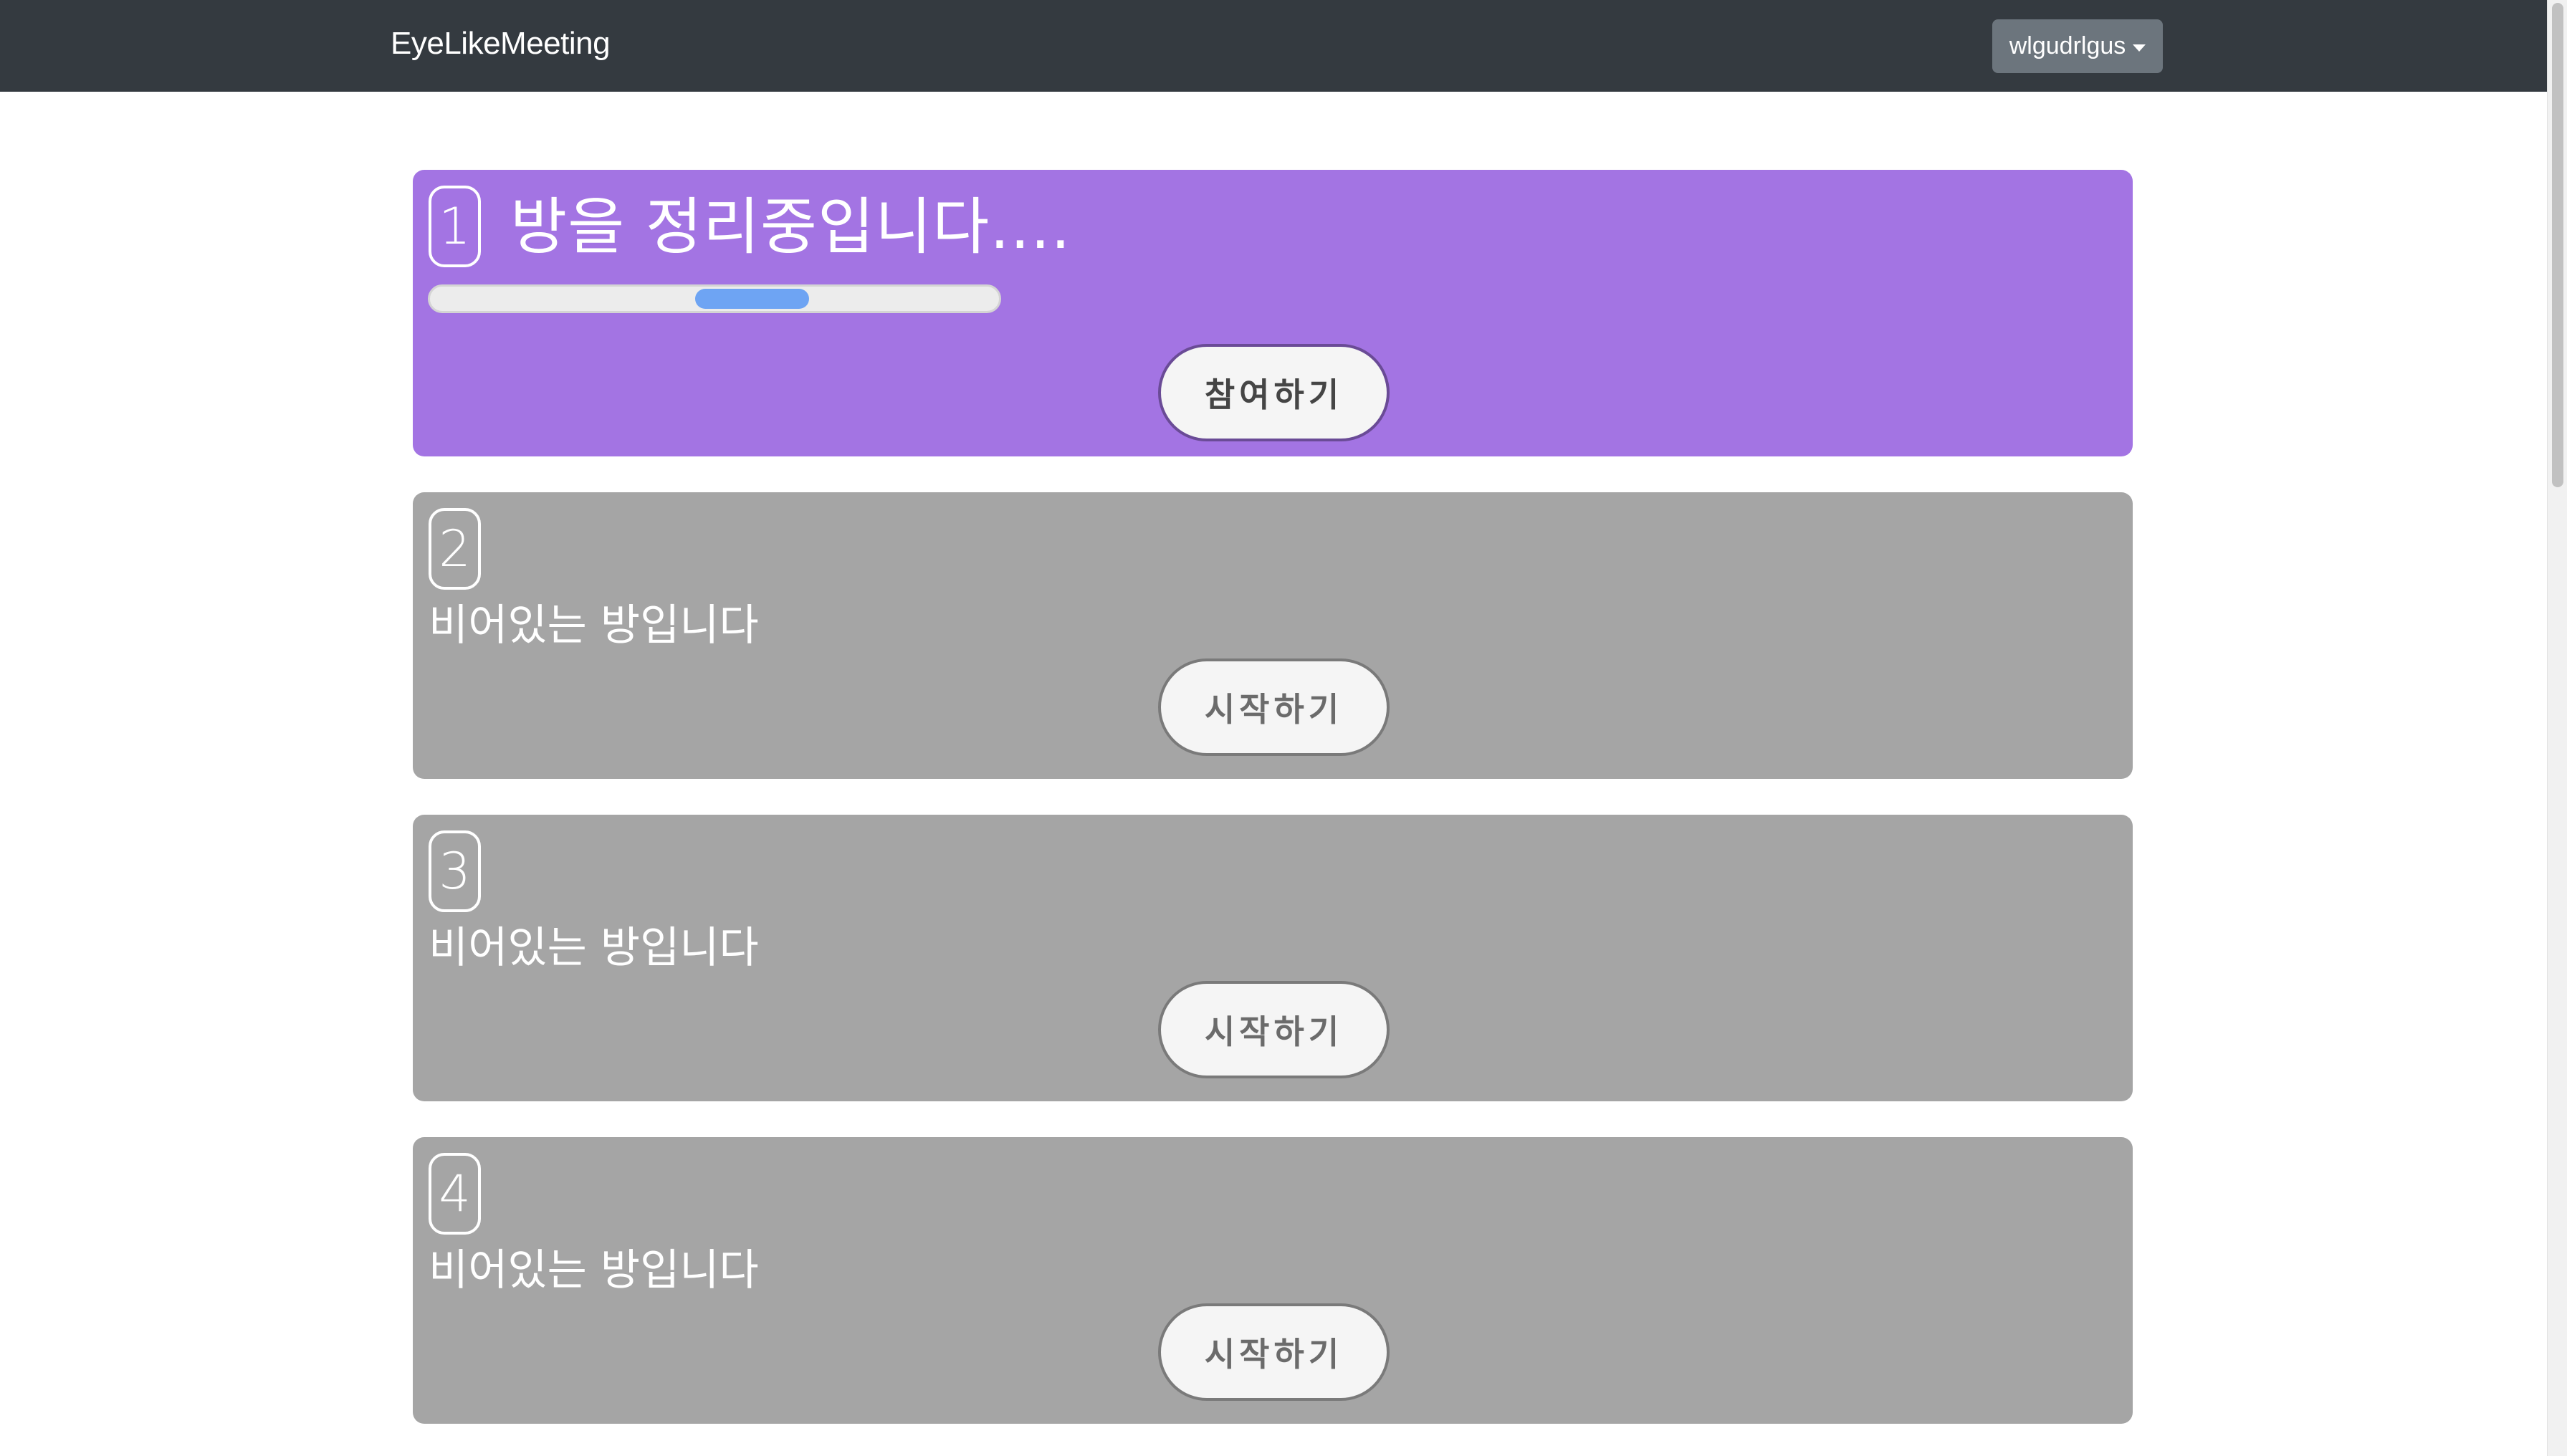 Image resolution: width=2567 pixels, height=1456 pixels. What do you see at coordinates (1273, 958) in the screenshot?
I see `room-card-3: 3 비어있는 방입니다 시작하기` at bounding box center [1273, 958].